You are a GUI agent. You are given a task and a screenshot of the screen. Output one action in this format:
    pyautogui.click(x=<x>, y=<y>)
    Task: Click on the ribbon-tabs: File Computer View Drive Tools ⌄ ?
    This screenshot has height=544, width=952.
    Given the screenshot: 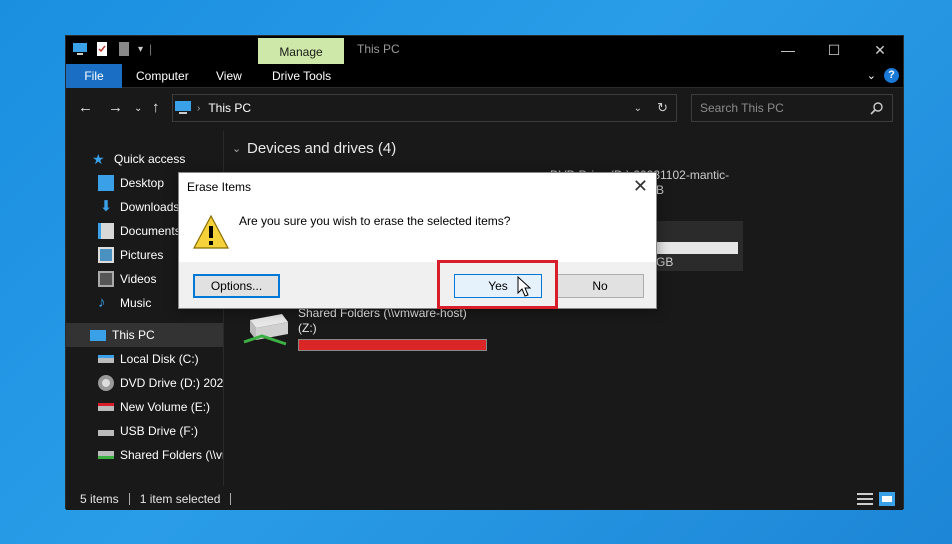 What is the action you would take?
    pyautogui.click(x=484, y=76)
    